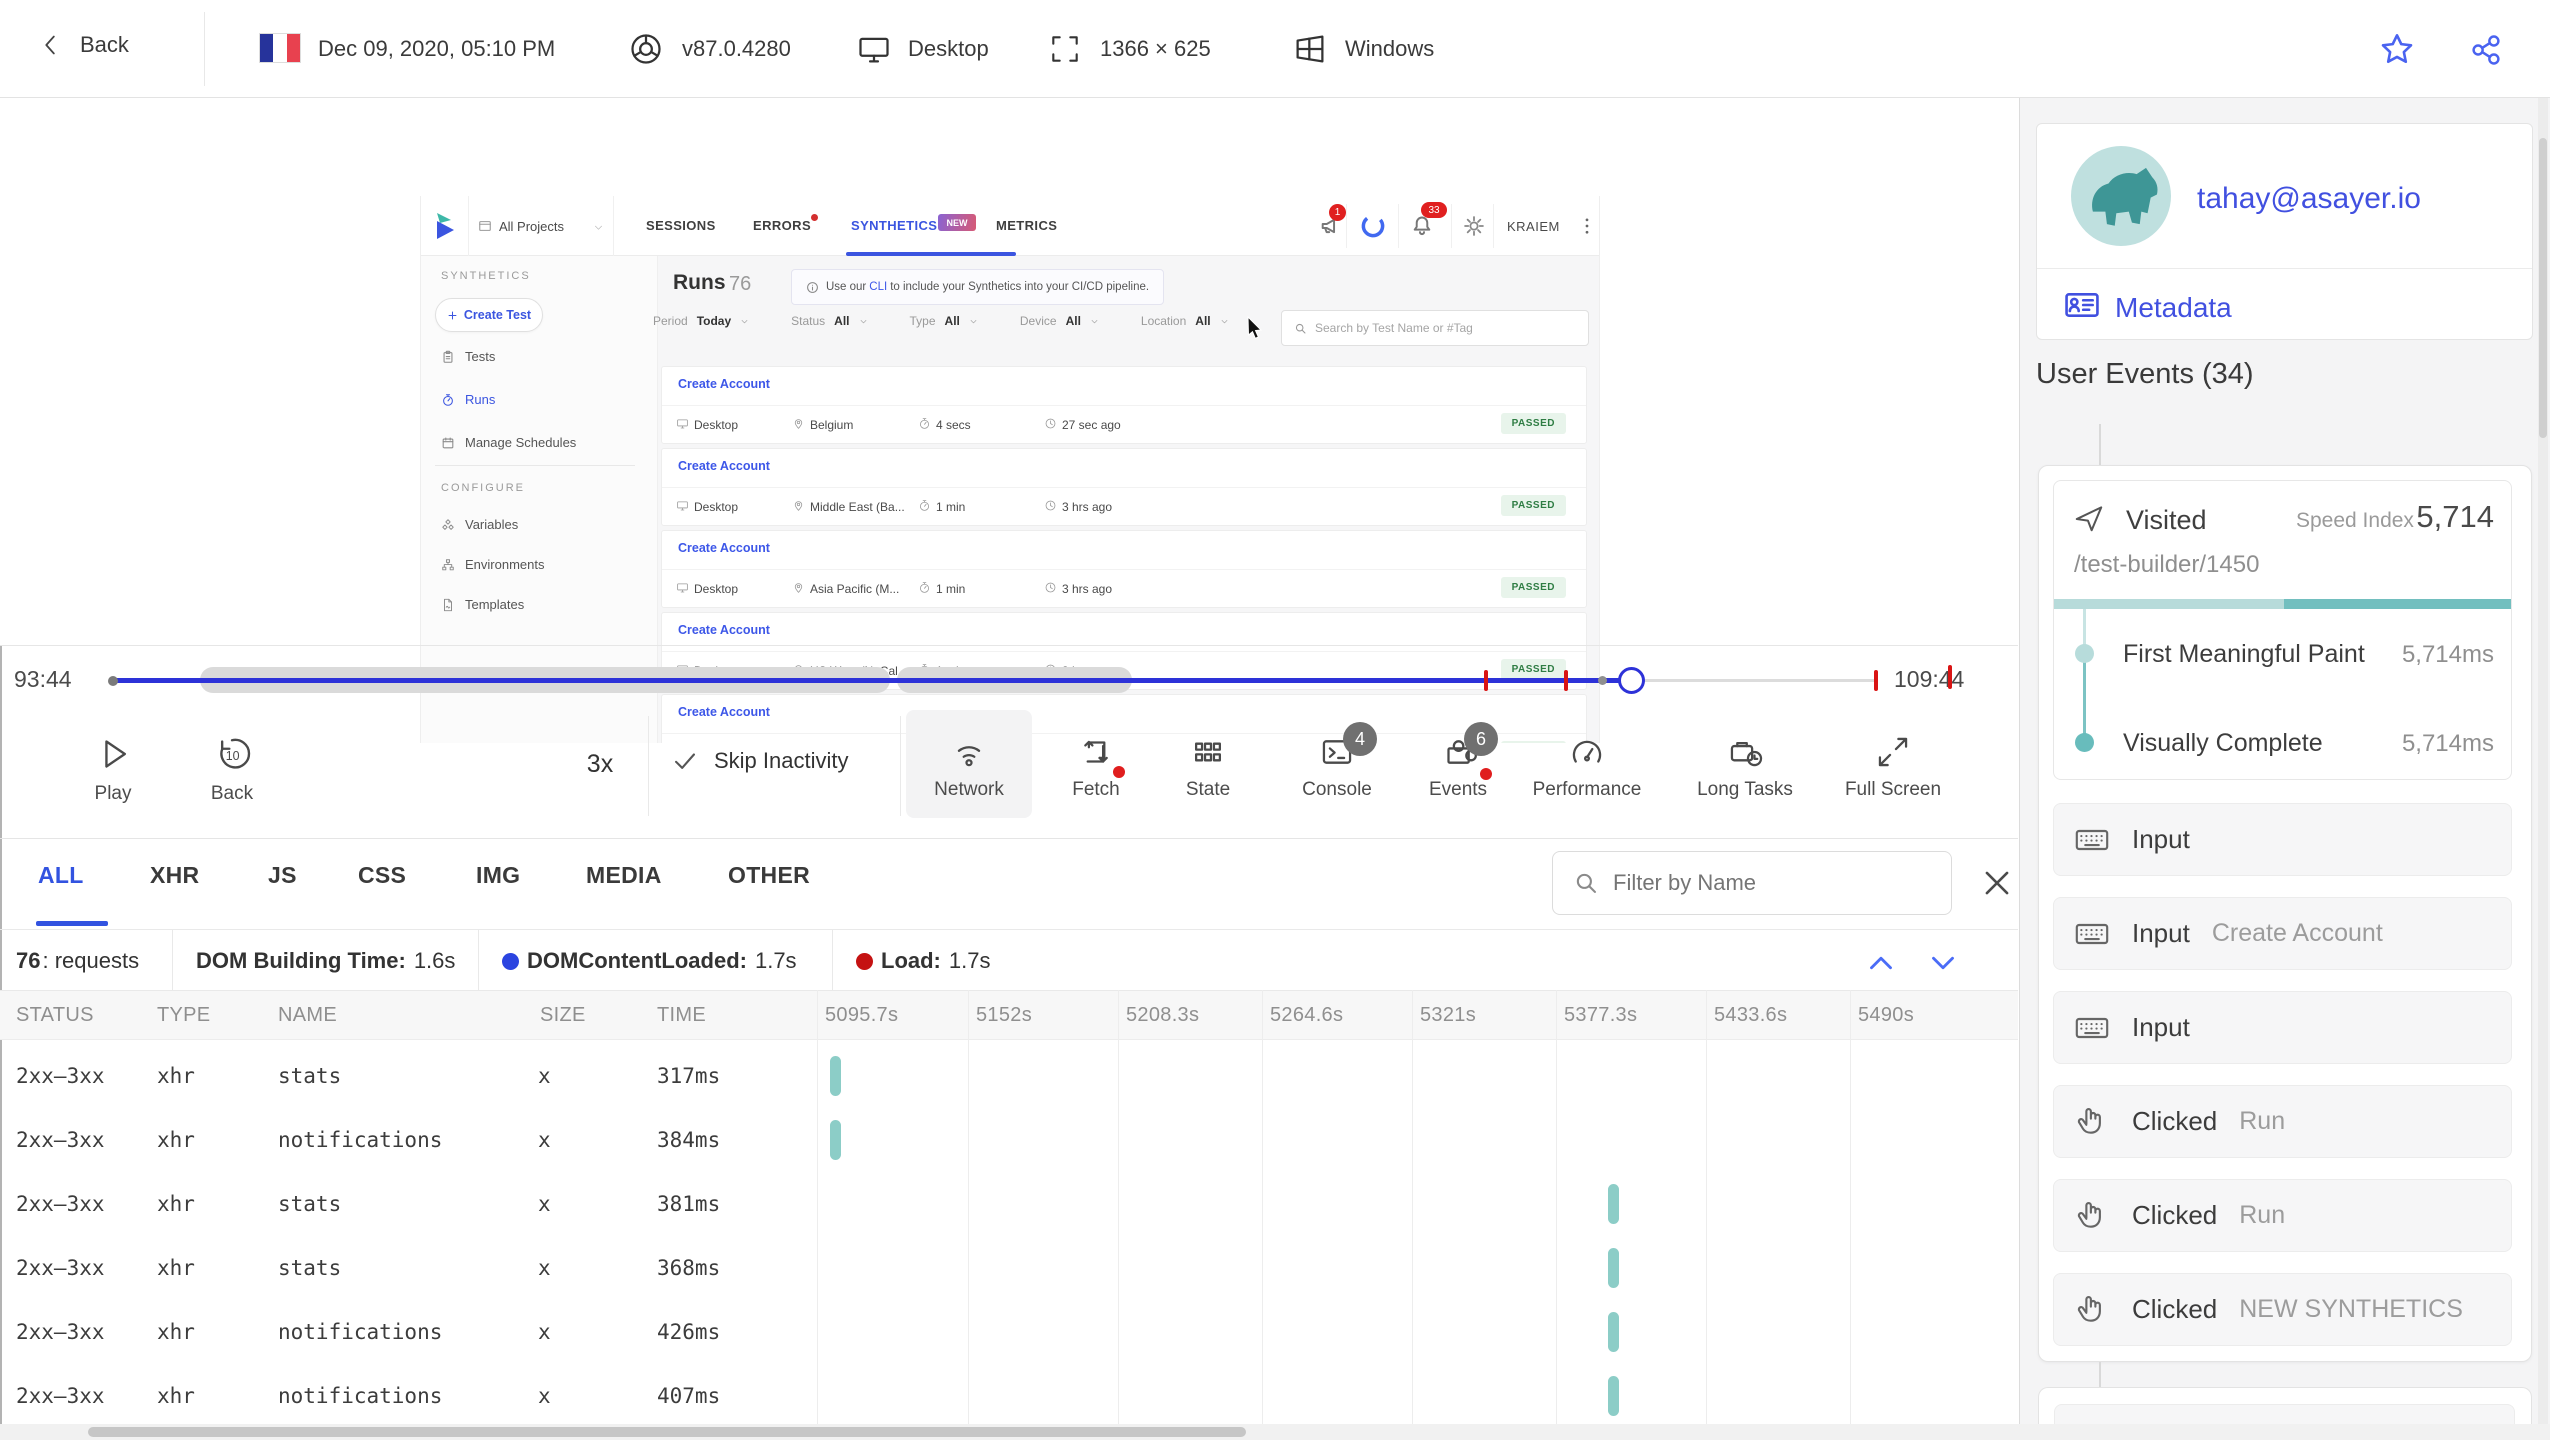 Image resolution: width=2550 pixels, height=1440 pixels. Describe the element at coordinates (1943, 963) in the screenshot. I see `jump-next-icon` at that location.